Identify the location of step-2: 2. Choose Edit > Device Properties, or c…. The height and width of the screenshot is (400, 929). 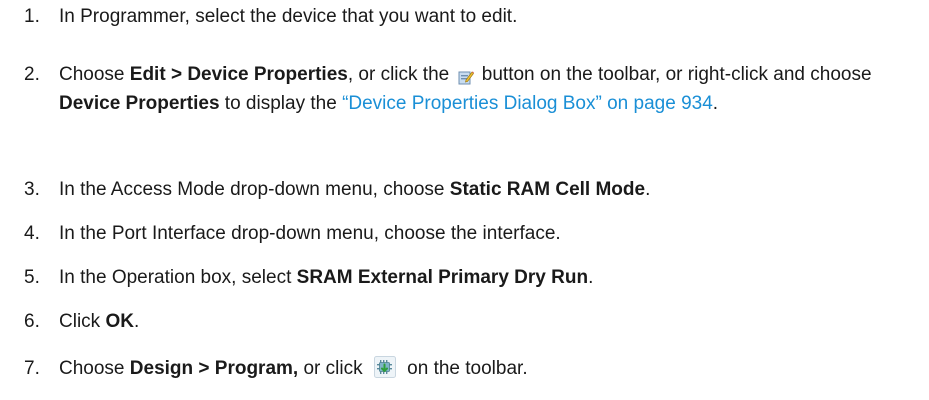
(466, 89).